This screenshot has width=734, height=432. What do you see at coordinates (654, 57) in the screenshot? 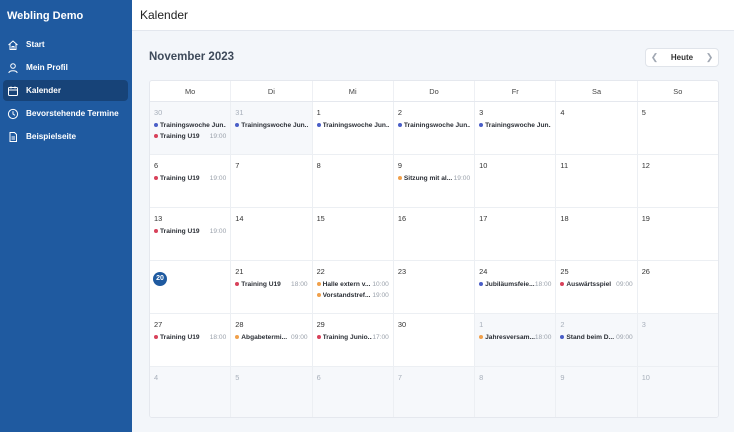
I see `previous-month-button: ❮` at bounding box center [654, 57].